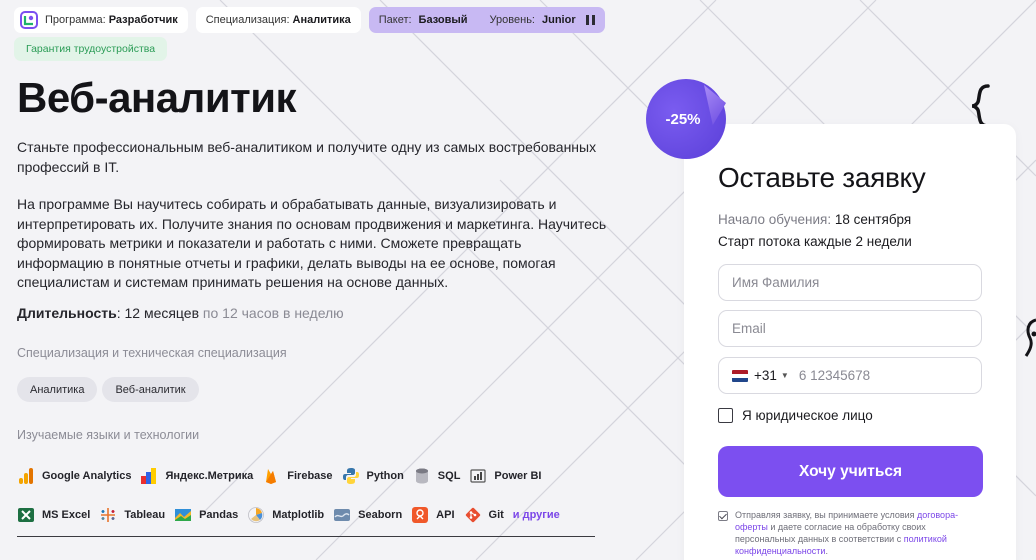  I want to click on name-input, so click(850, 282).